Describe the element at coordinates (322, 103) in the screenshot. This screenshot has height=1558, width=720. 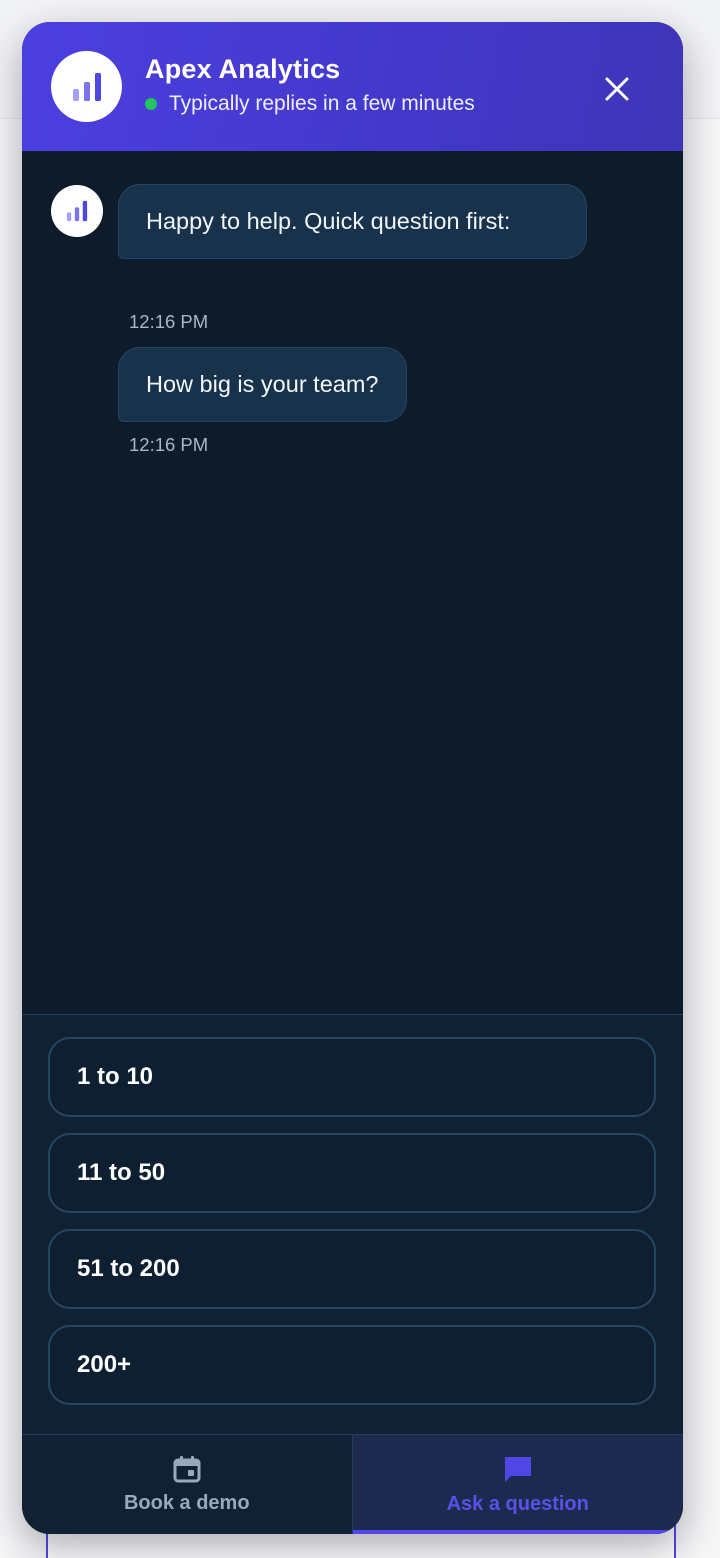
I see `reply-status-text: Typically replies in a few minutes` at that location.